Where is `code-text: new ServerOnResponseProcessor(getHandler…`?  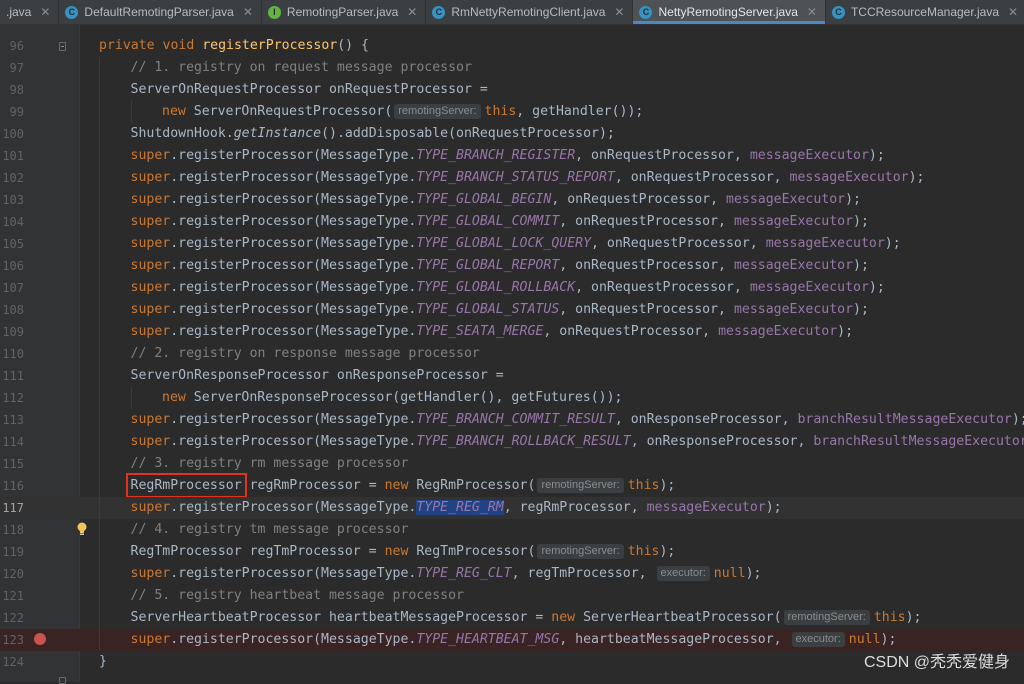 code-text: new ServerOnResponseProcessor(getHandler… is located at coordinates (392, 398).